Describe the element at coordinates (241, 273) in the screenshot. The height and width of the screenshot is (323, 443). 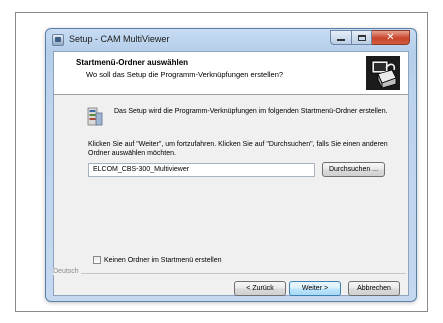
I see `footer-divider` at that location.